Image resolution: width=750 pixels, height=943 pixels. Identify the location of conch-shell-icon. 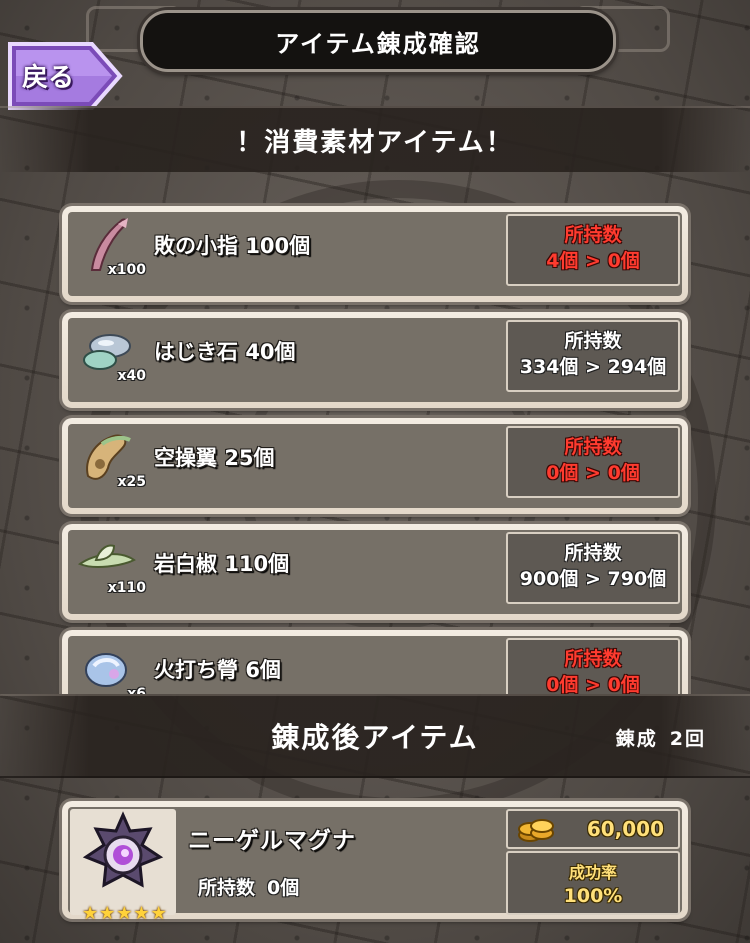
(123, 849).